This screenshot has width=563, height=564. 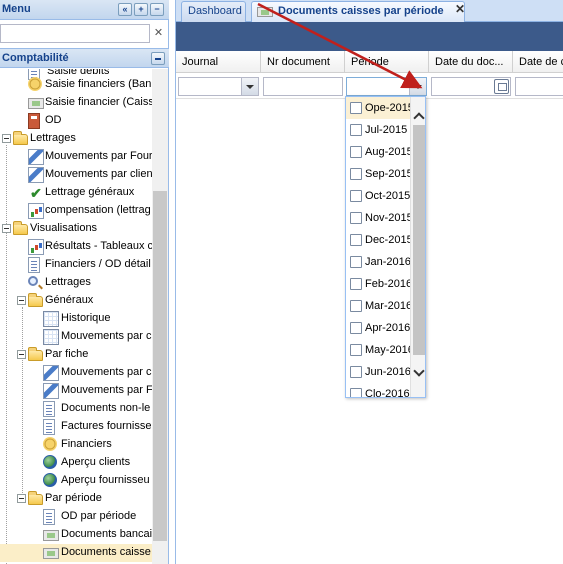 What do you see at coordinates (538, 62) in the screenshot?
I see `column-header-date-de: Date de c` at bounding box center [538, 62].